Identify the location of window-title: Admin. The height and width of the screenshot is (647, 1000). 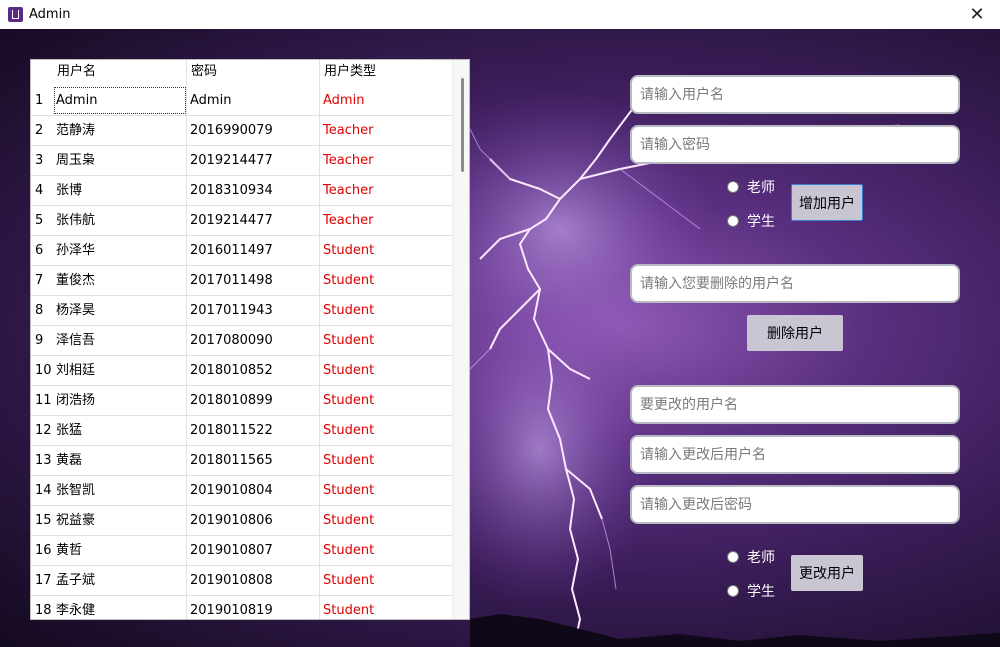
(50, 14).